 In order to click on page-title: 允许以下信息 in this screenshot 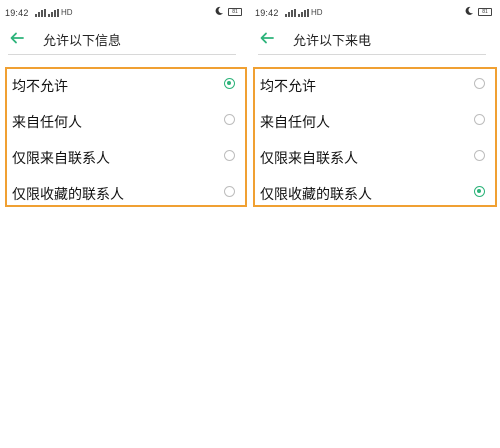, I will do `click(82, 41)`.